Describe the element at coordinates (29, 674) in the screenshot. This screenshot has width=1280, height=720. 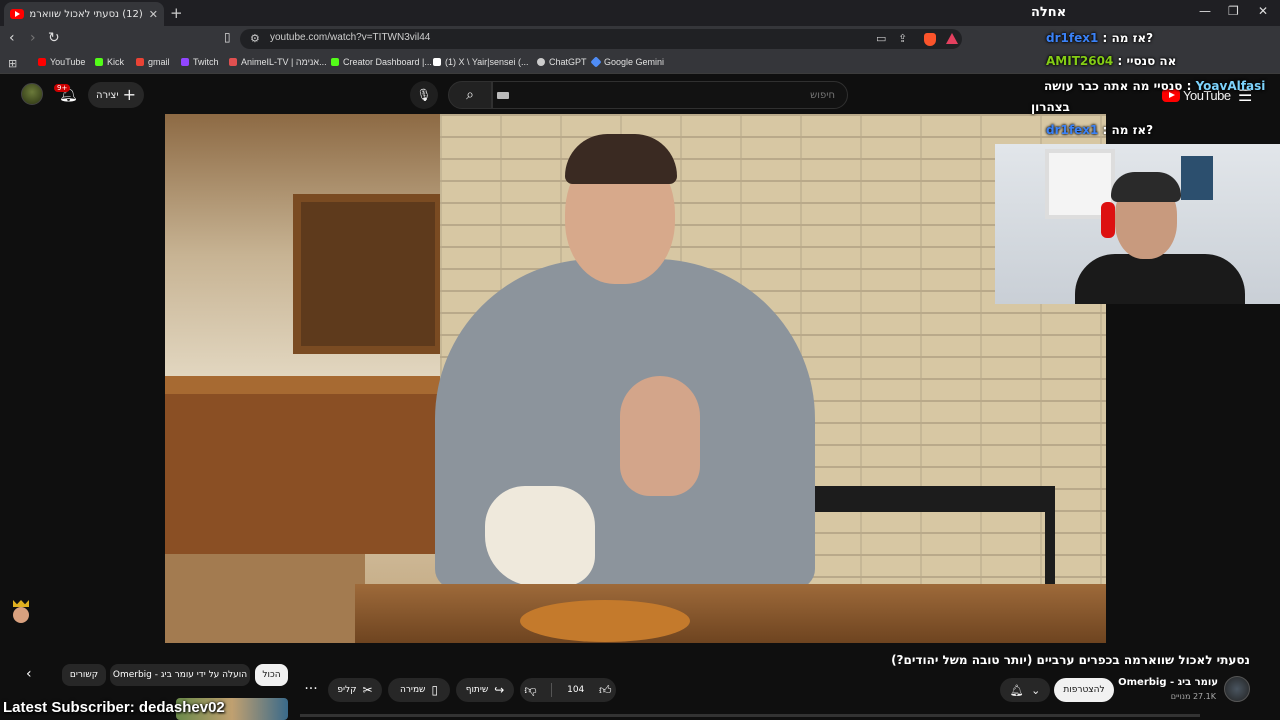
I see `chips-scroll-left-icon: ‹` at that location.